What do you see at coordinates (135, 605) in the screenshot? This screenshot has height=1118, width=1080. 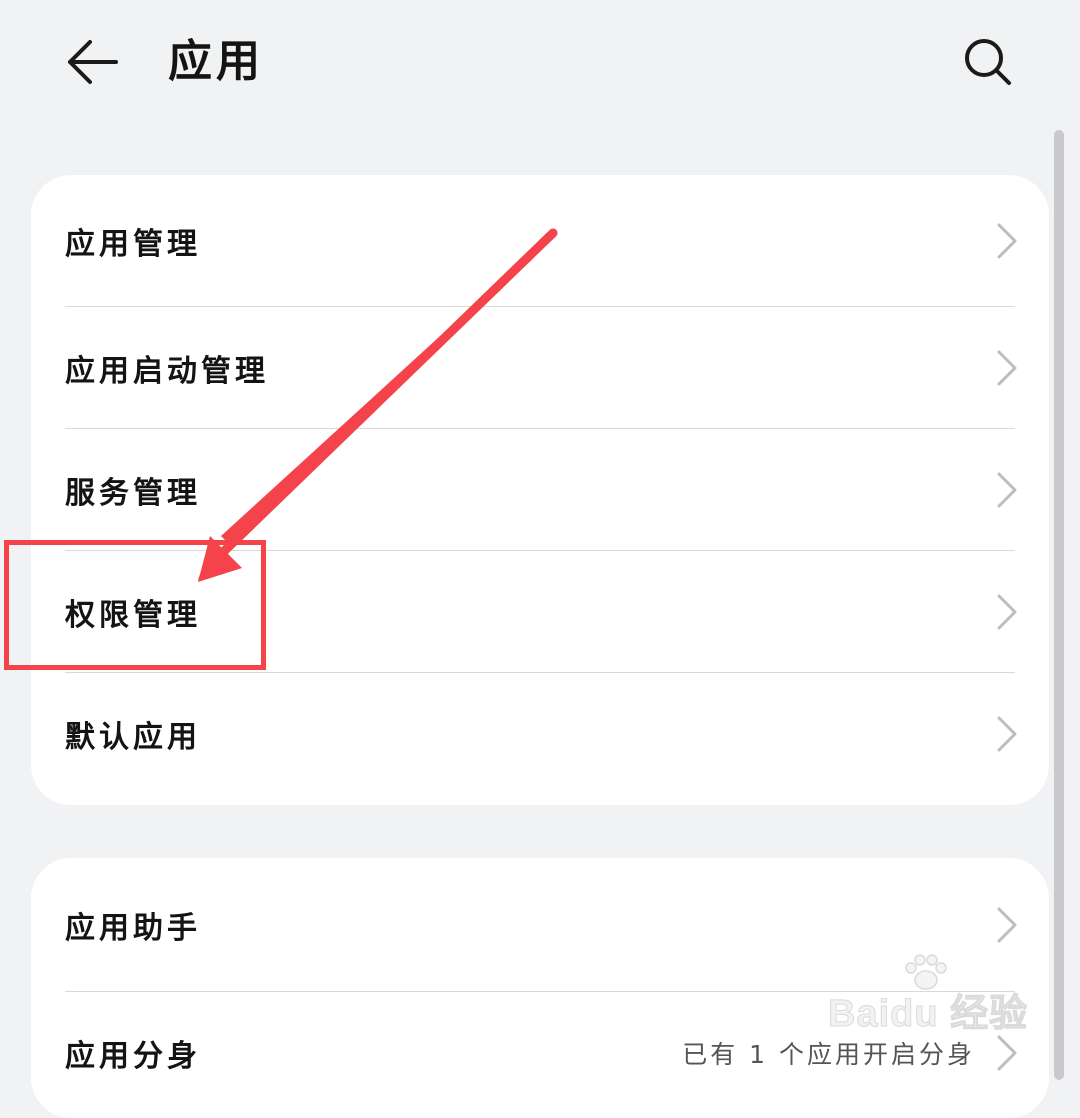 I see `annotation-highlight-box` at bounding box center [135, 605].